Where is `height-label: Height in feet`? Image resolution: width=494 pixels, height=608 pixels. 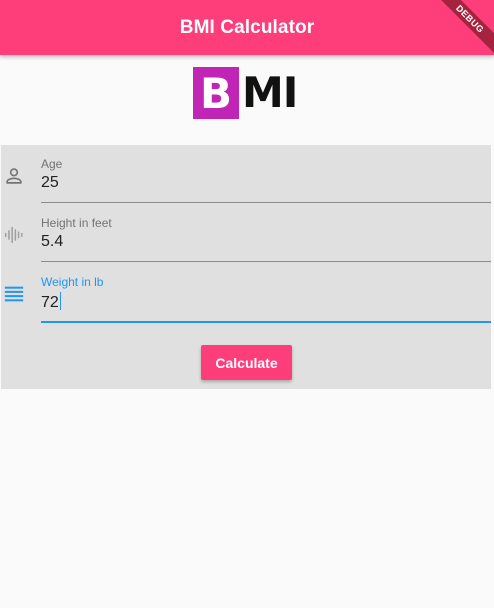 height-label: Height in feet is located at coordinates (76, 223).